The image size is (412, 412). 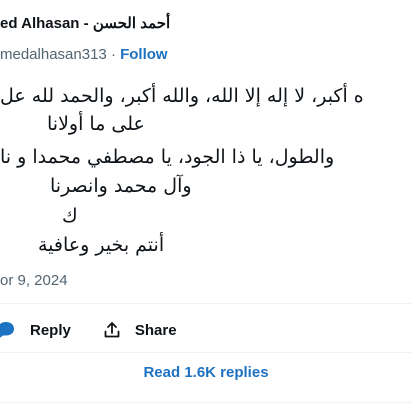 I want to click on tweet-line: أنتم بخير وعافية, so click(x=101, y=245).